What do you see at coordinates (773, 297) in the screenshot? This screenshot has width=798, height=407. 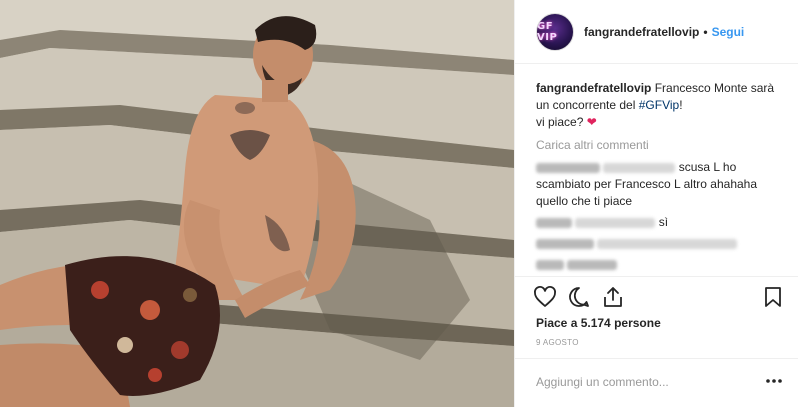 I see `bookmark-icon` at bounding box center [773, 297].